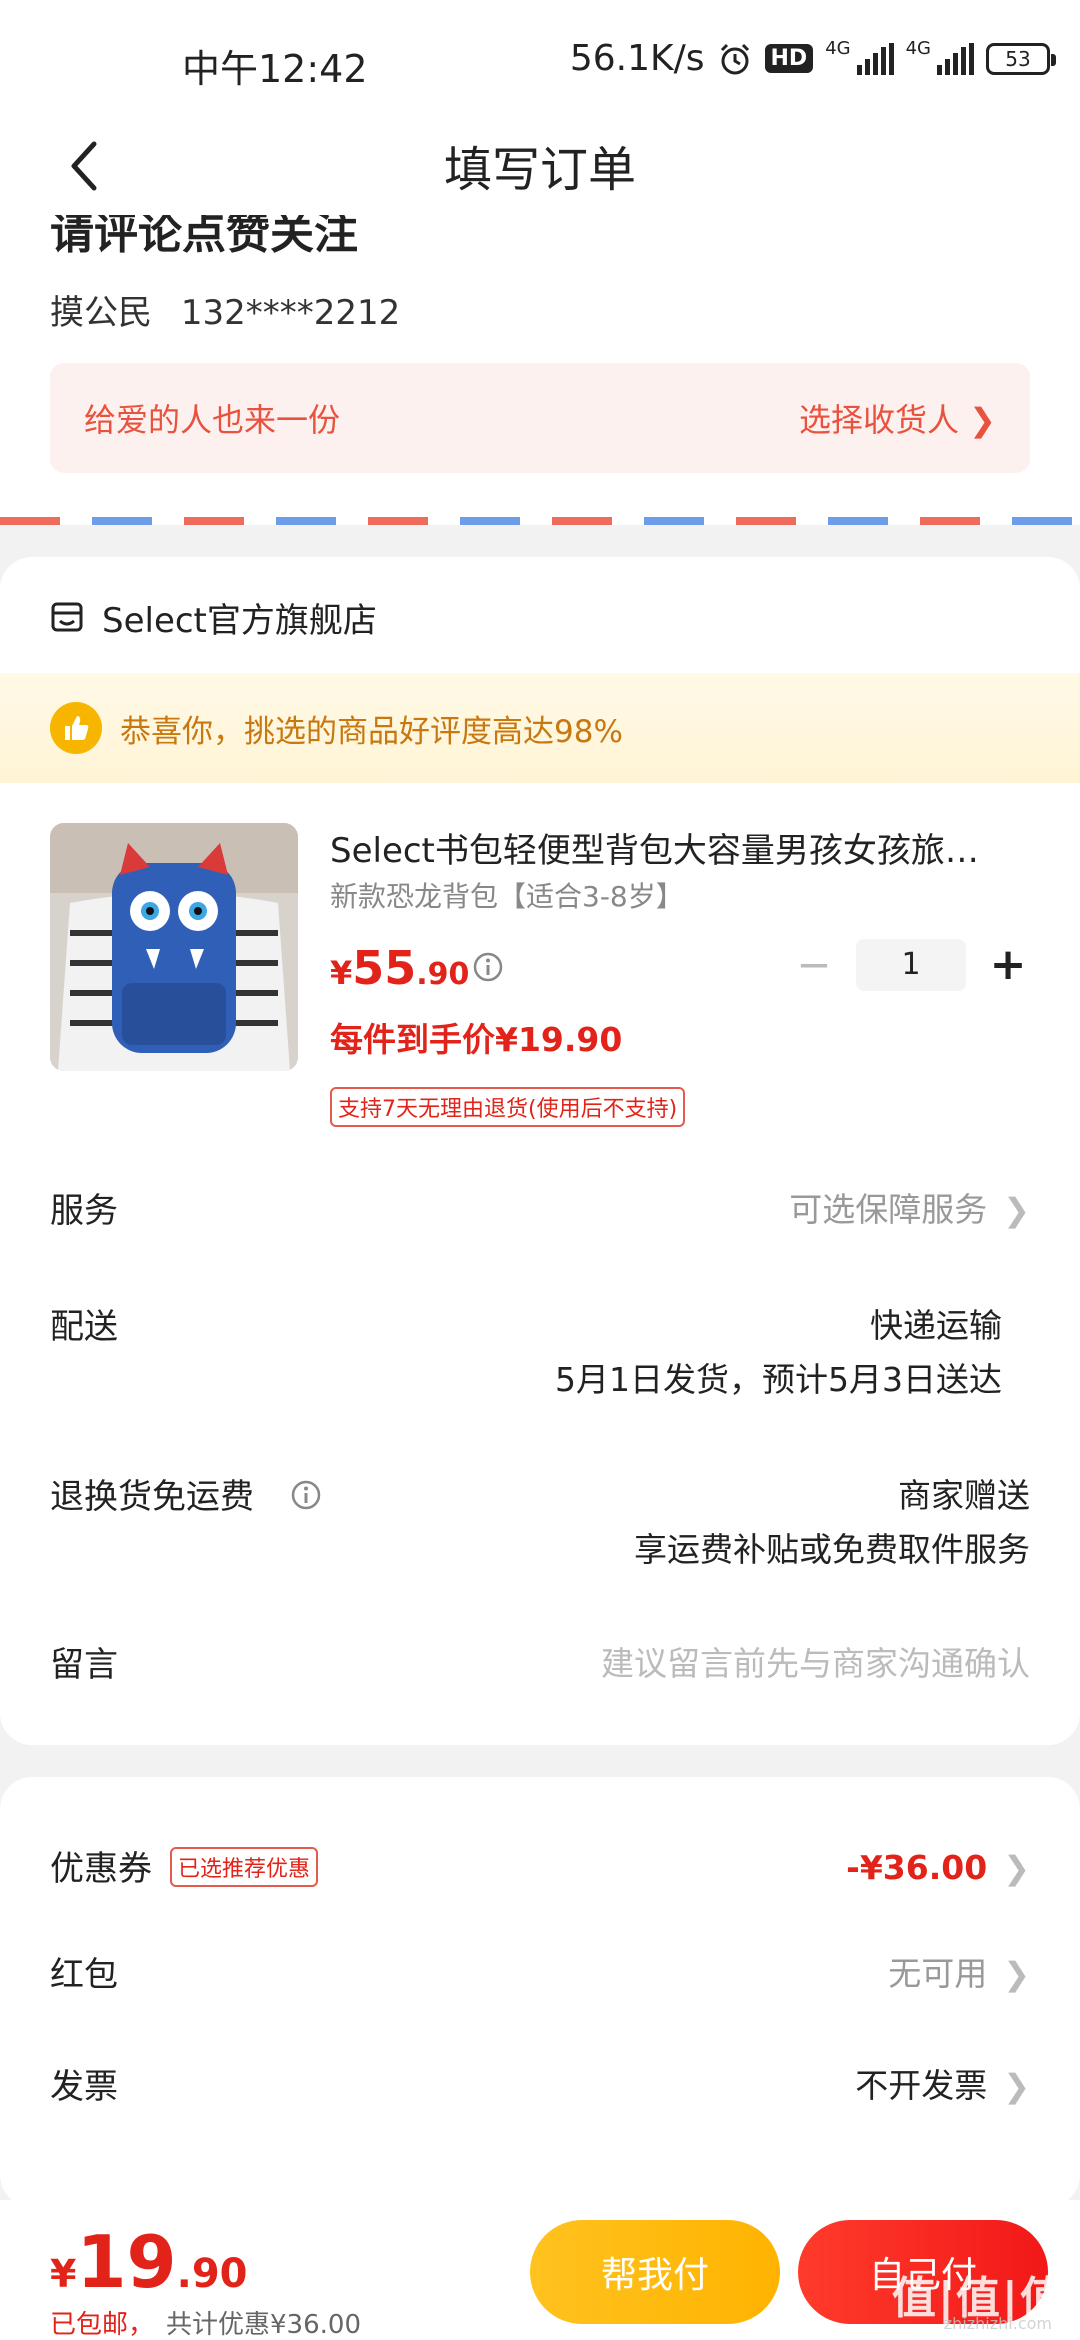  I want to click on total-summary: 已包邮， 共计优惠¥36.00, so click(205, 2322).